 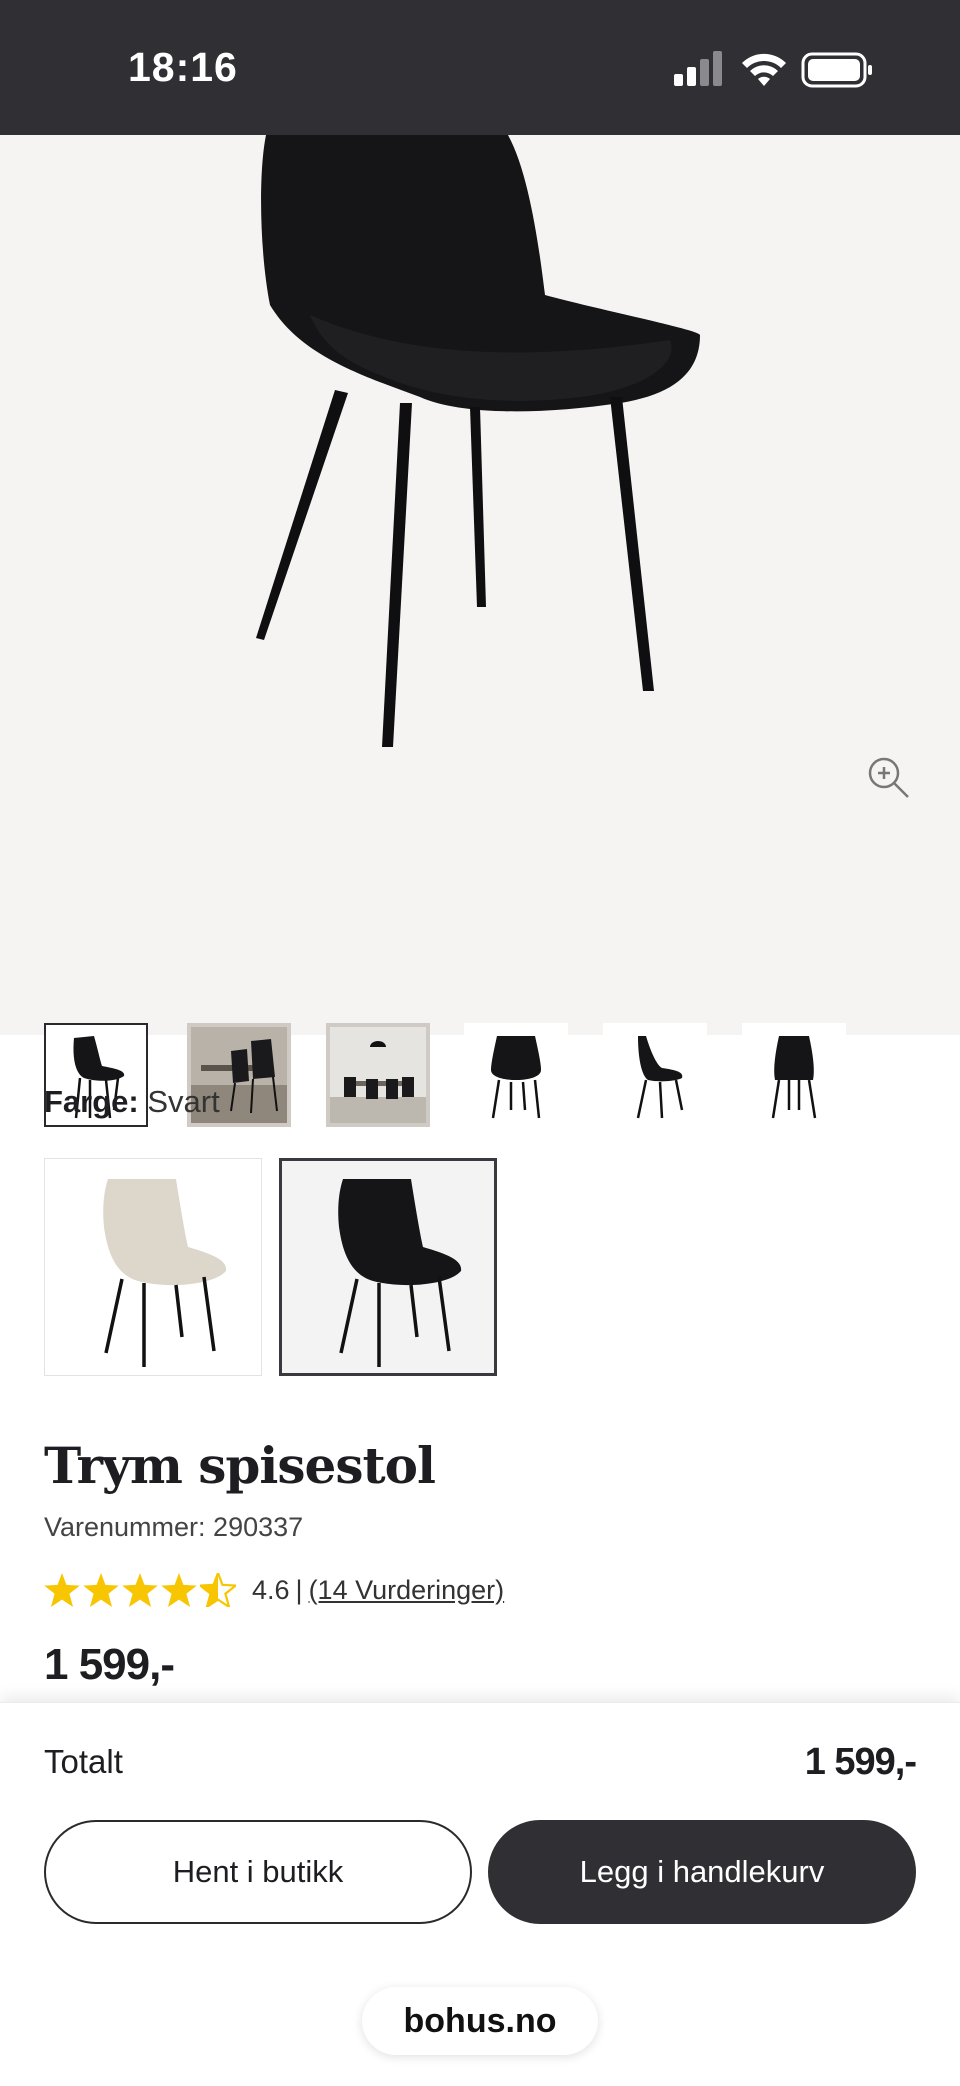 I want to click on half-star-icon, so click(x=218, y=1590).